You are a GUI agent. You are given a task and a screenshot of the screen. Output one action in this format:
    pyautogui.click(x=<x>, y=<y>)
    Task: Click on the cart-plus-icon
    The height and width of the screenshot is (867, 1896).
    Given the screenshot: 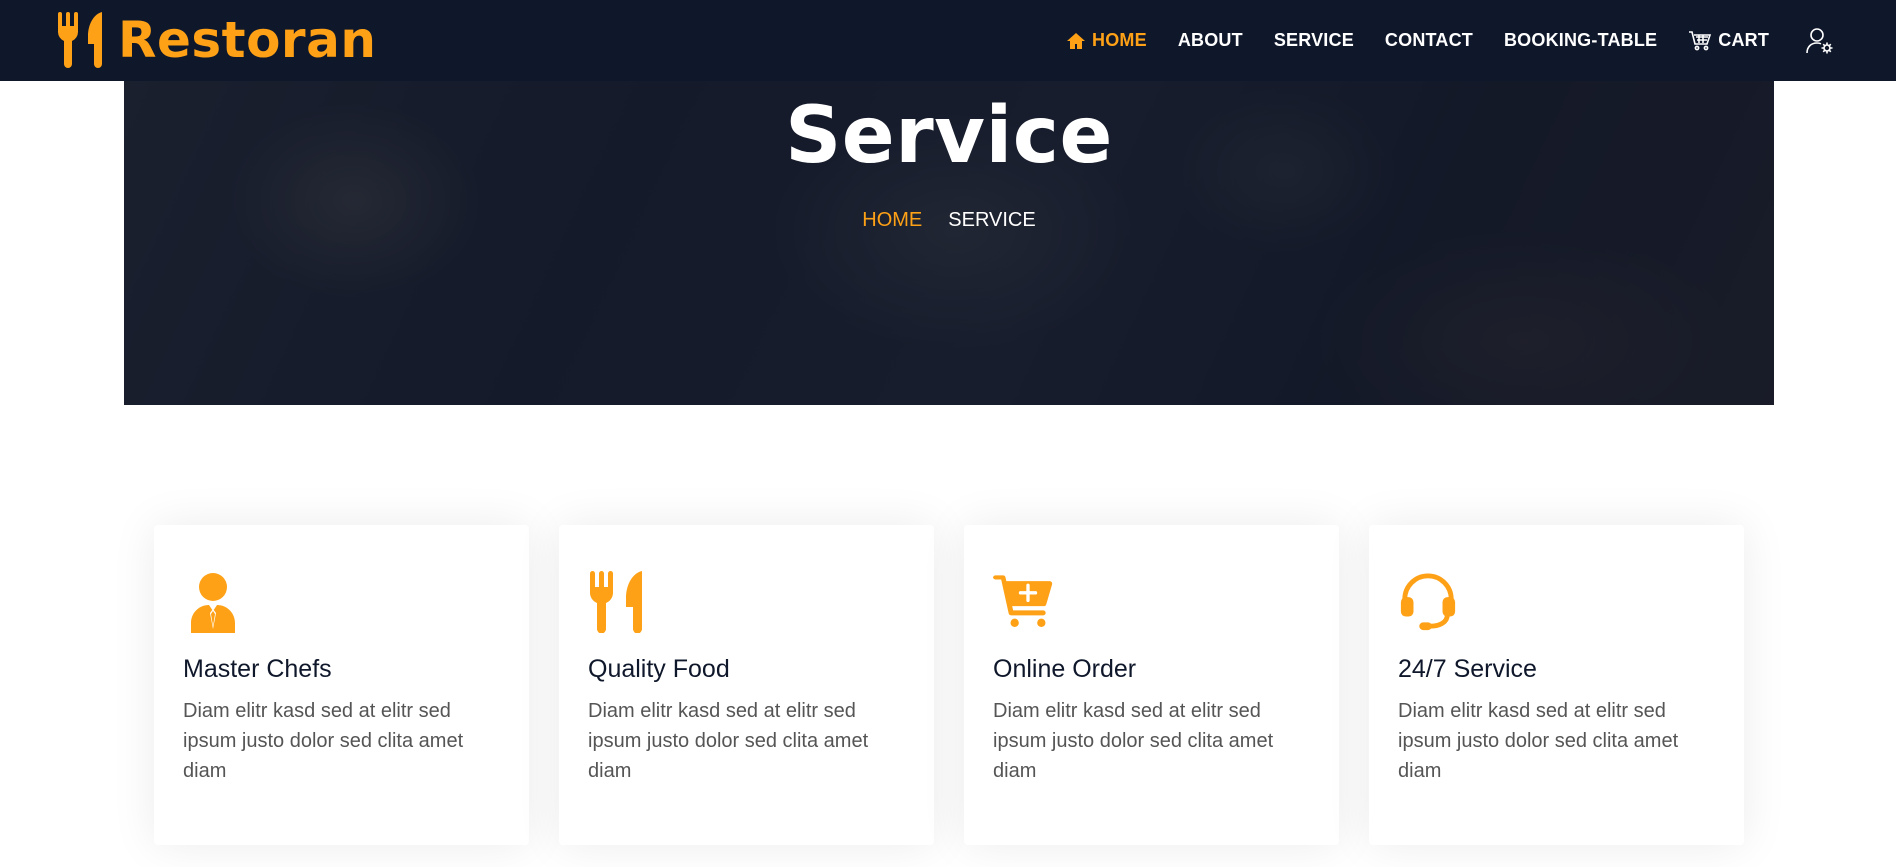 What is the action you would take?
    pyautogui.click(x=1023, y=601)
    